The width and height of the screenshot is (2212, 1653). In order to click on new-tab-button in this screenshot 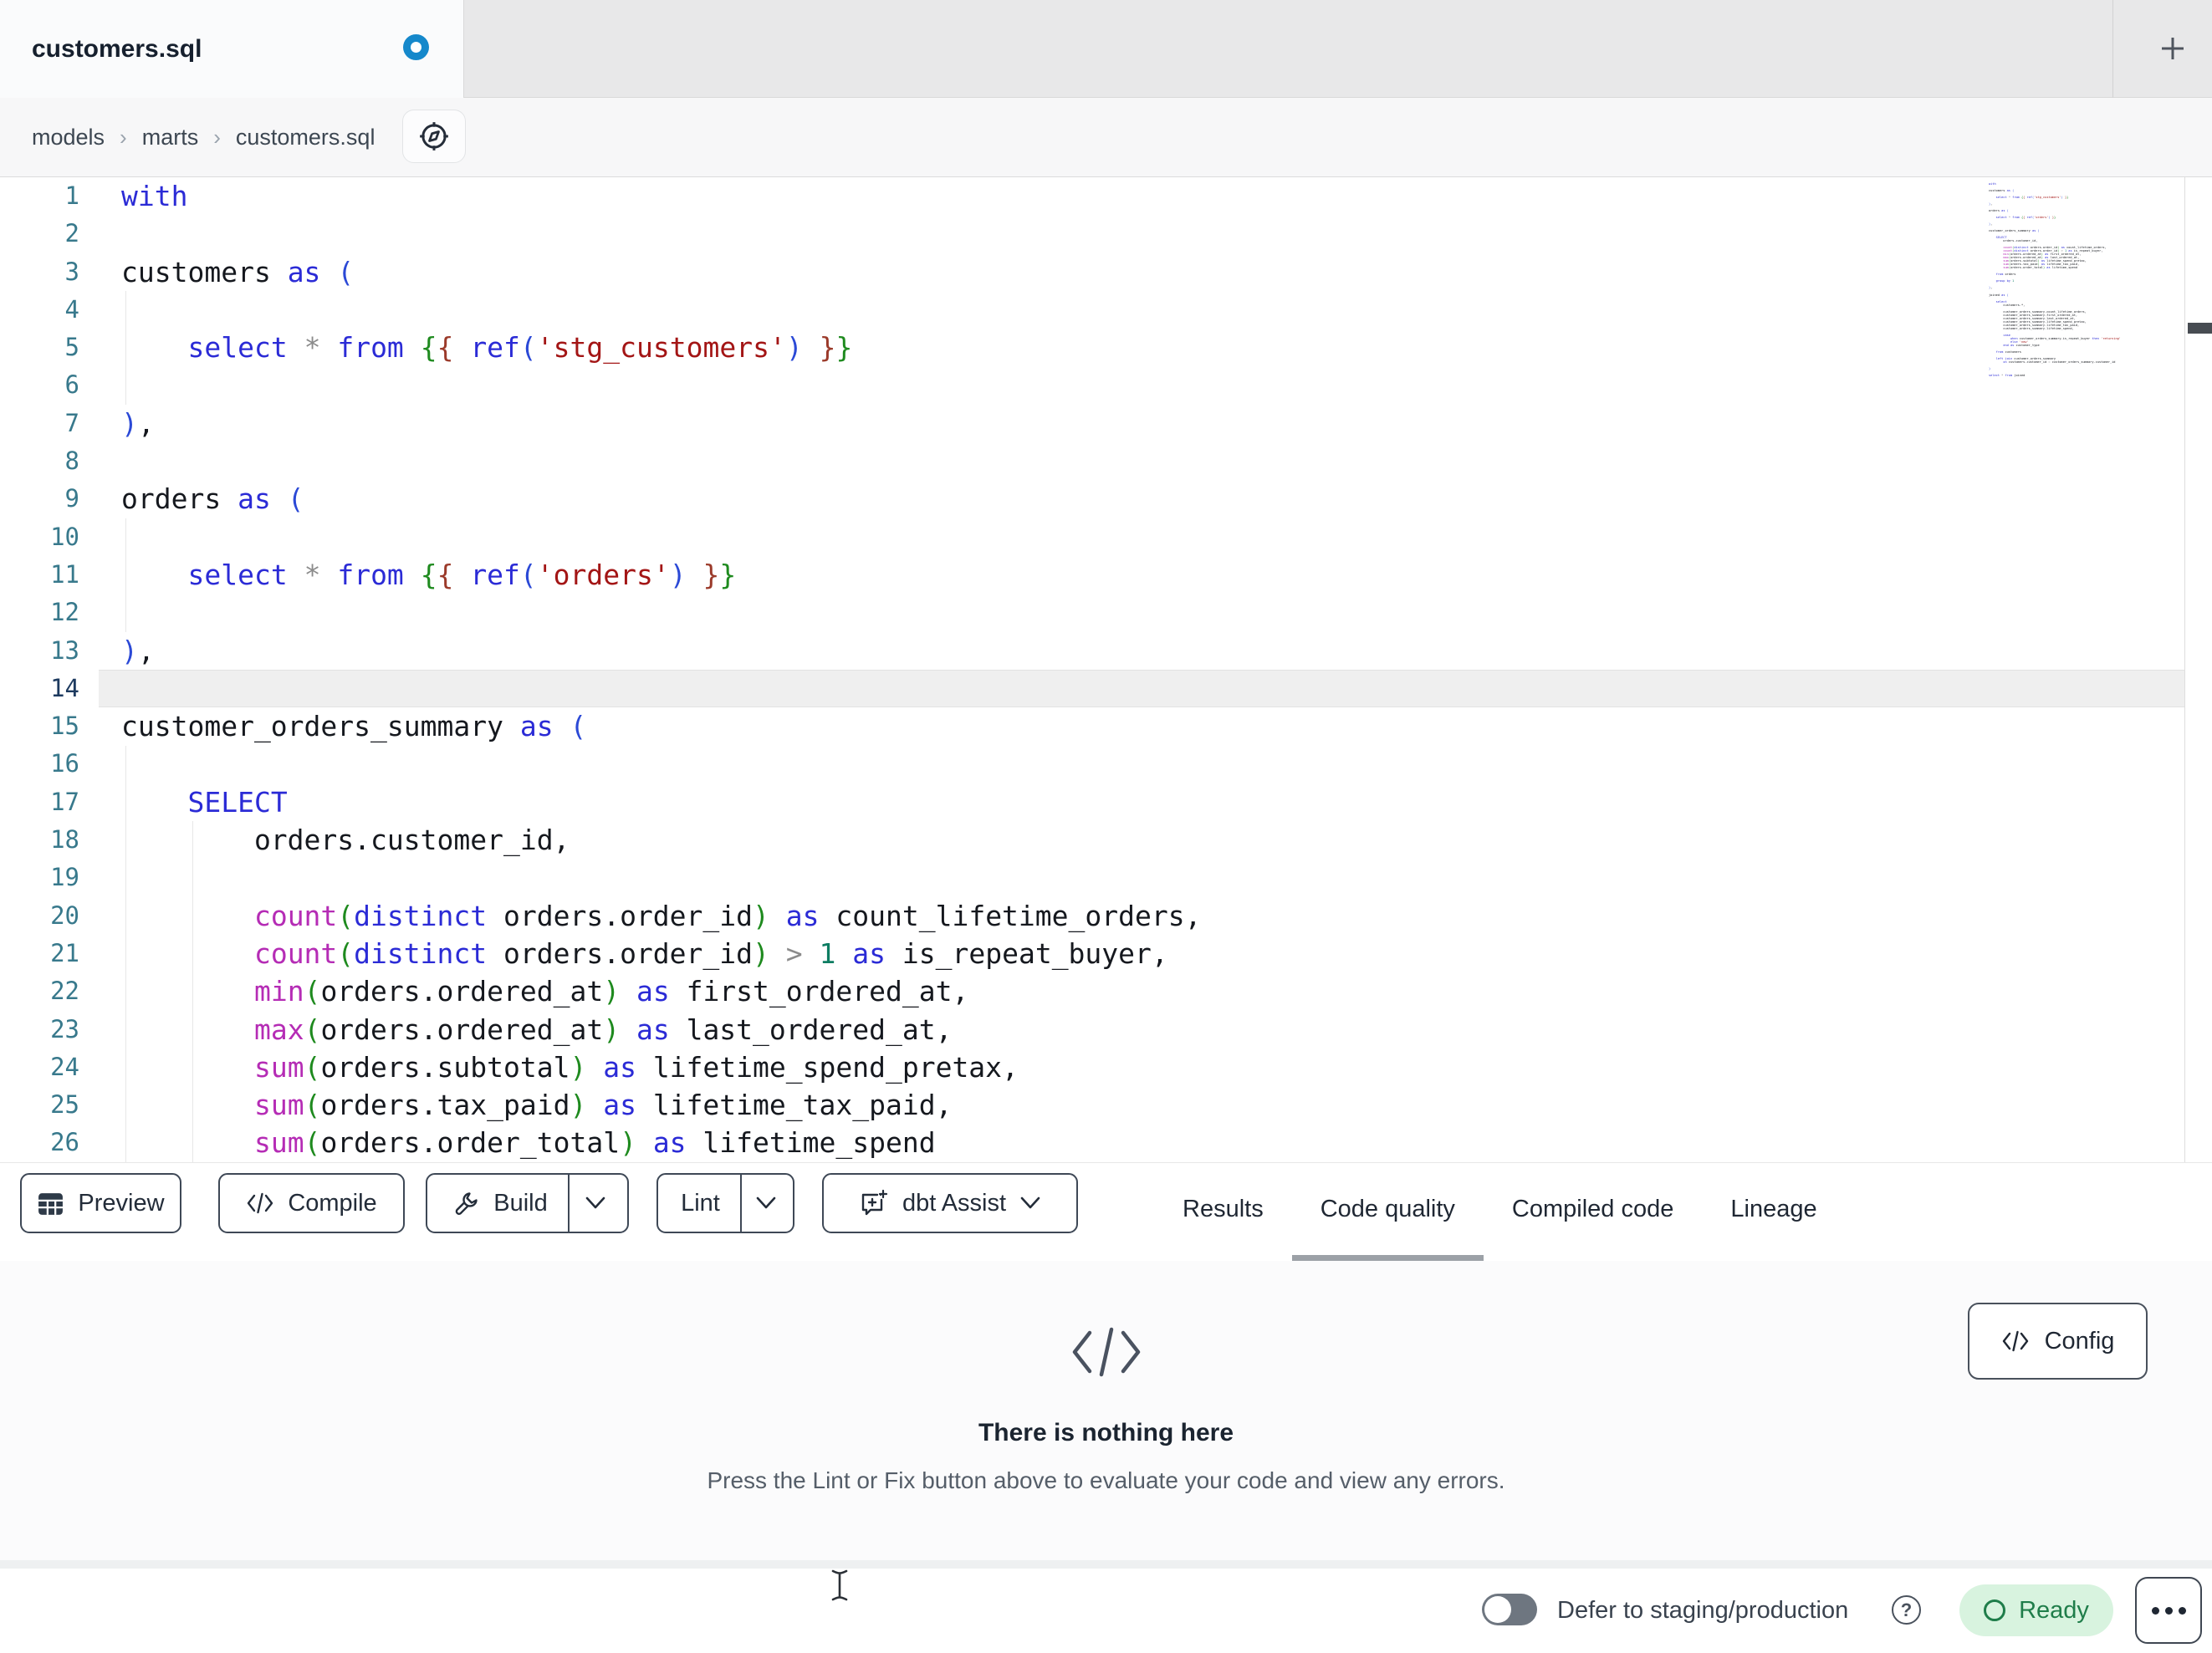, I will do `click(2172, 48)`.